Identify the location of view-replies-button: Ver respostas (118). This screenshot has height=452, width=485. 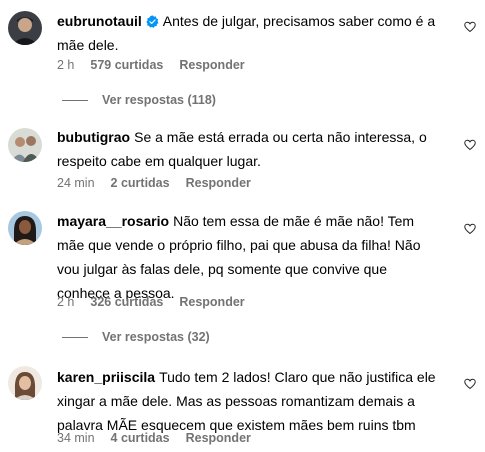
(139, 100).